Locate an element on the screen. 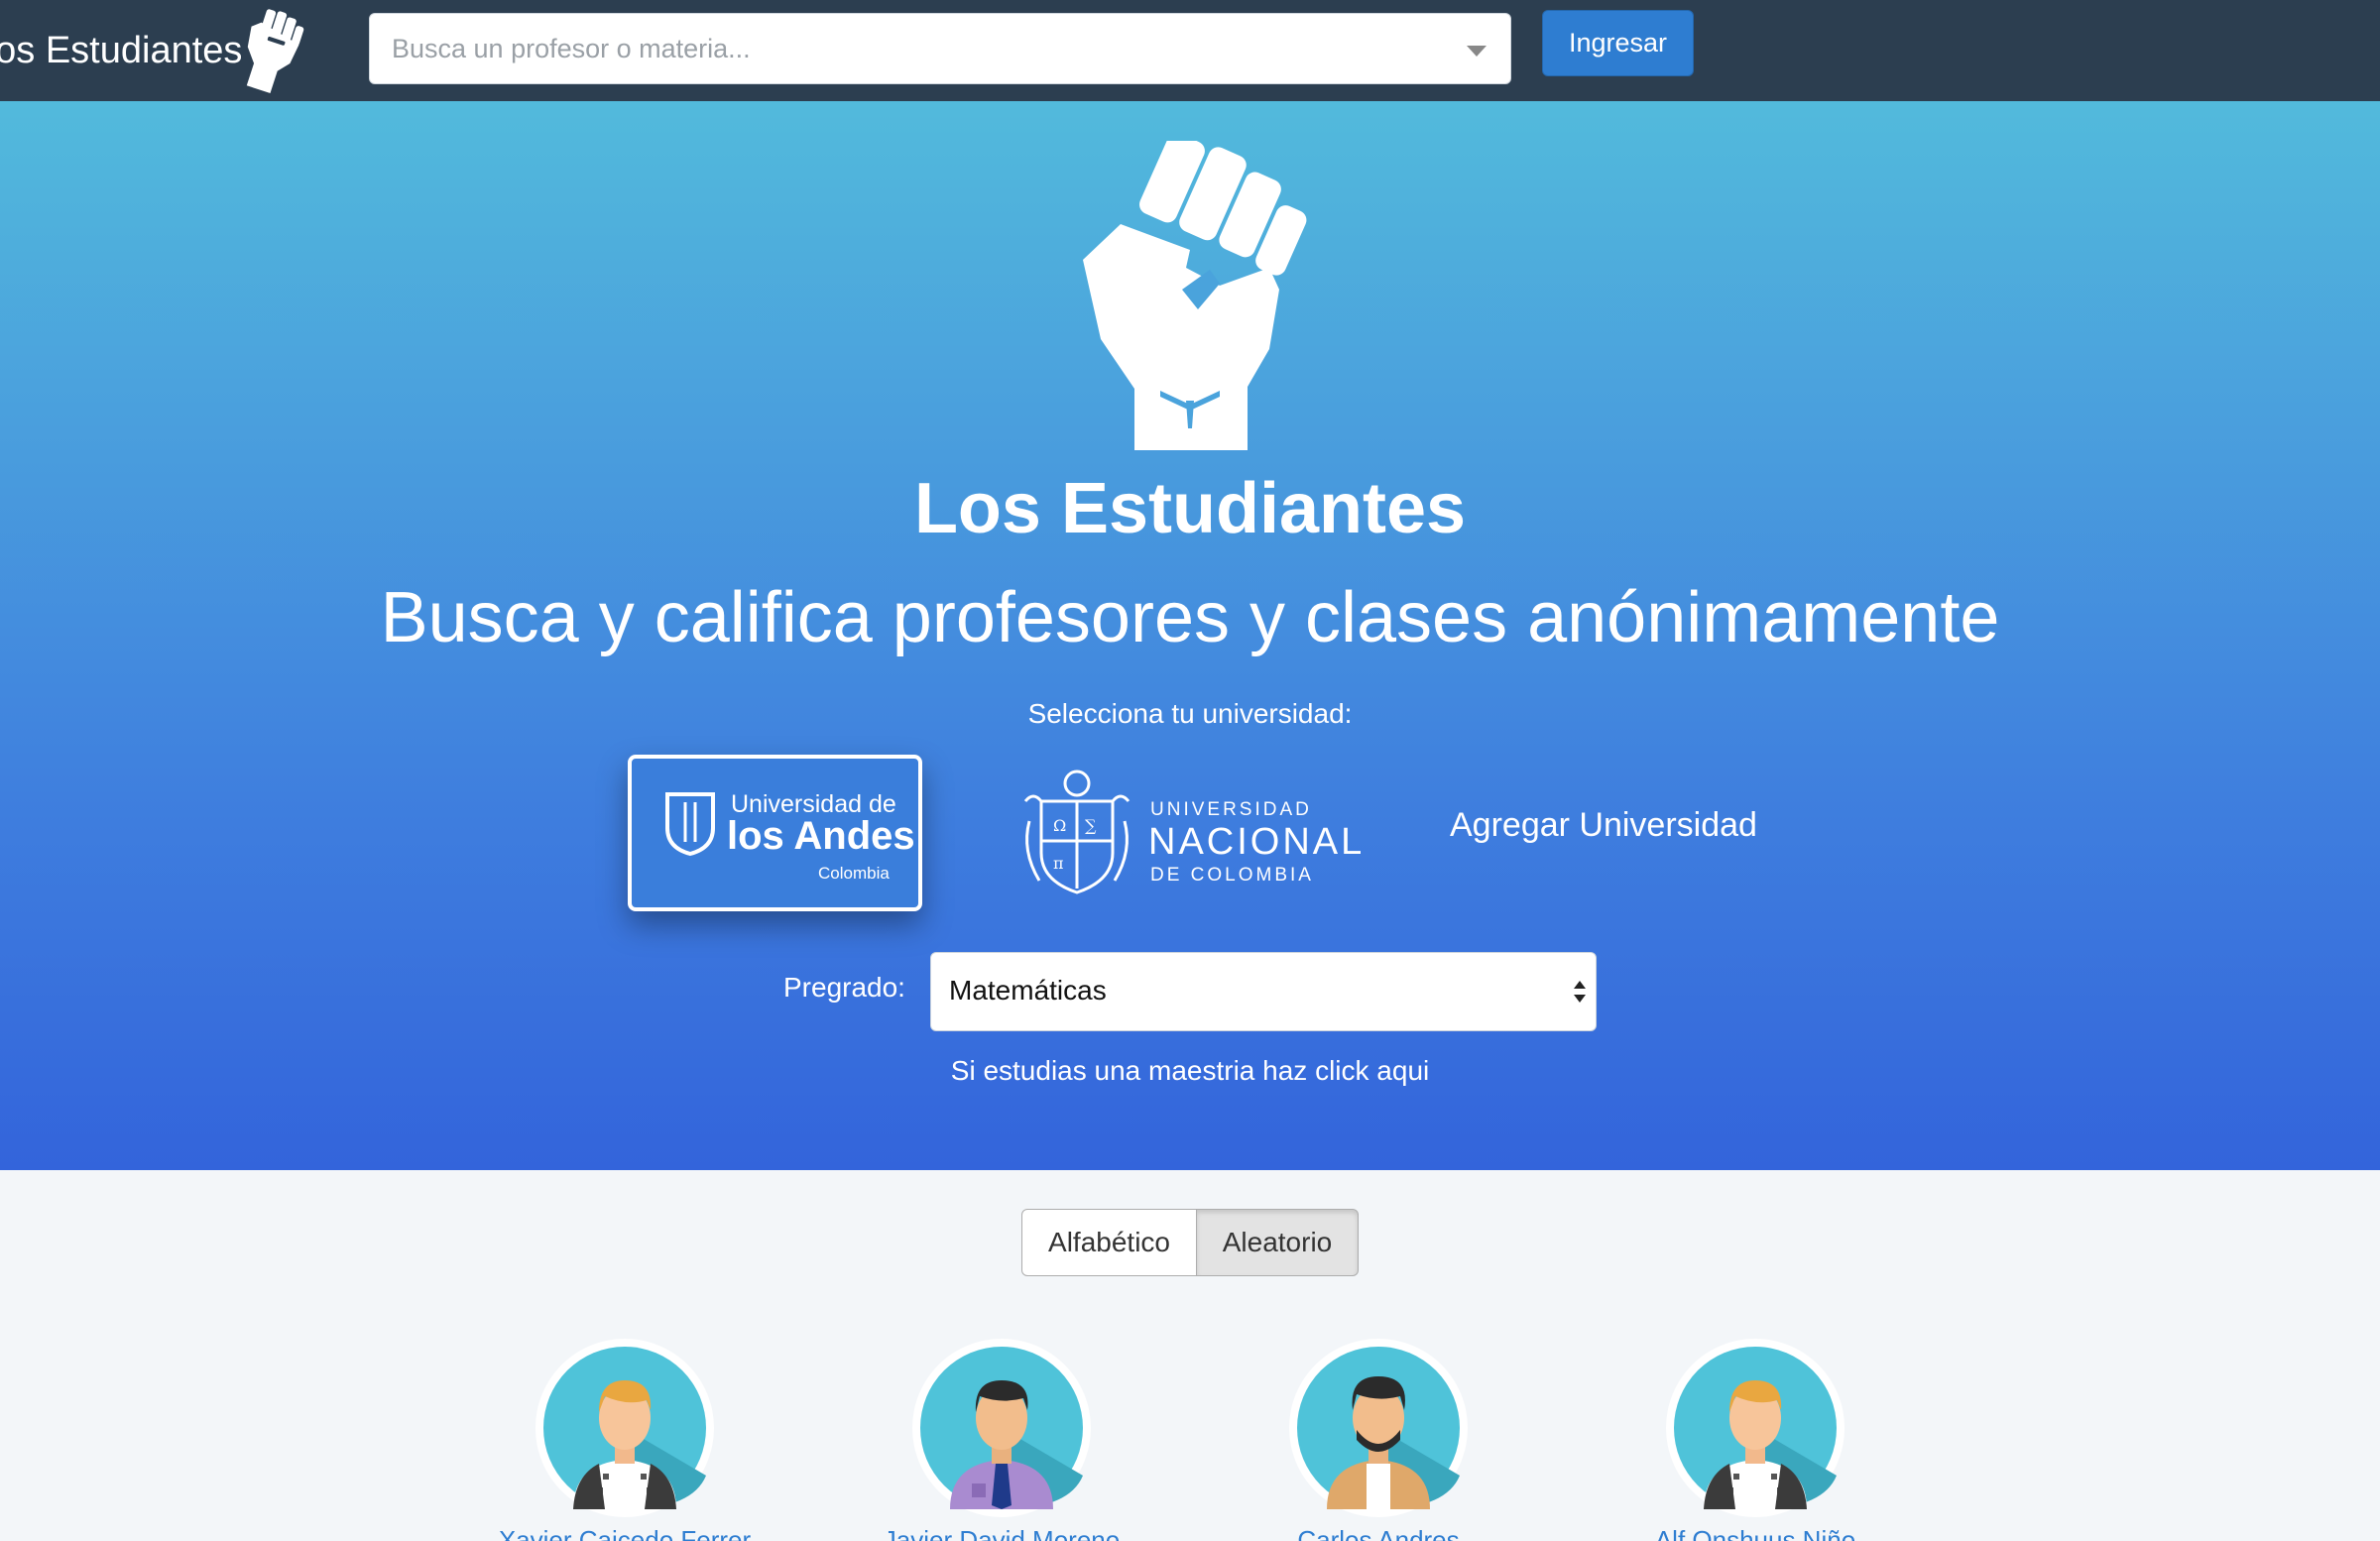 The image size is (2380, 1541). professor-card: Carlos Andres is located at coordinates (1378, 1440).